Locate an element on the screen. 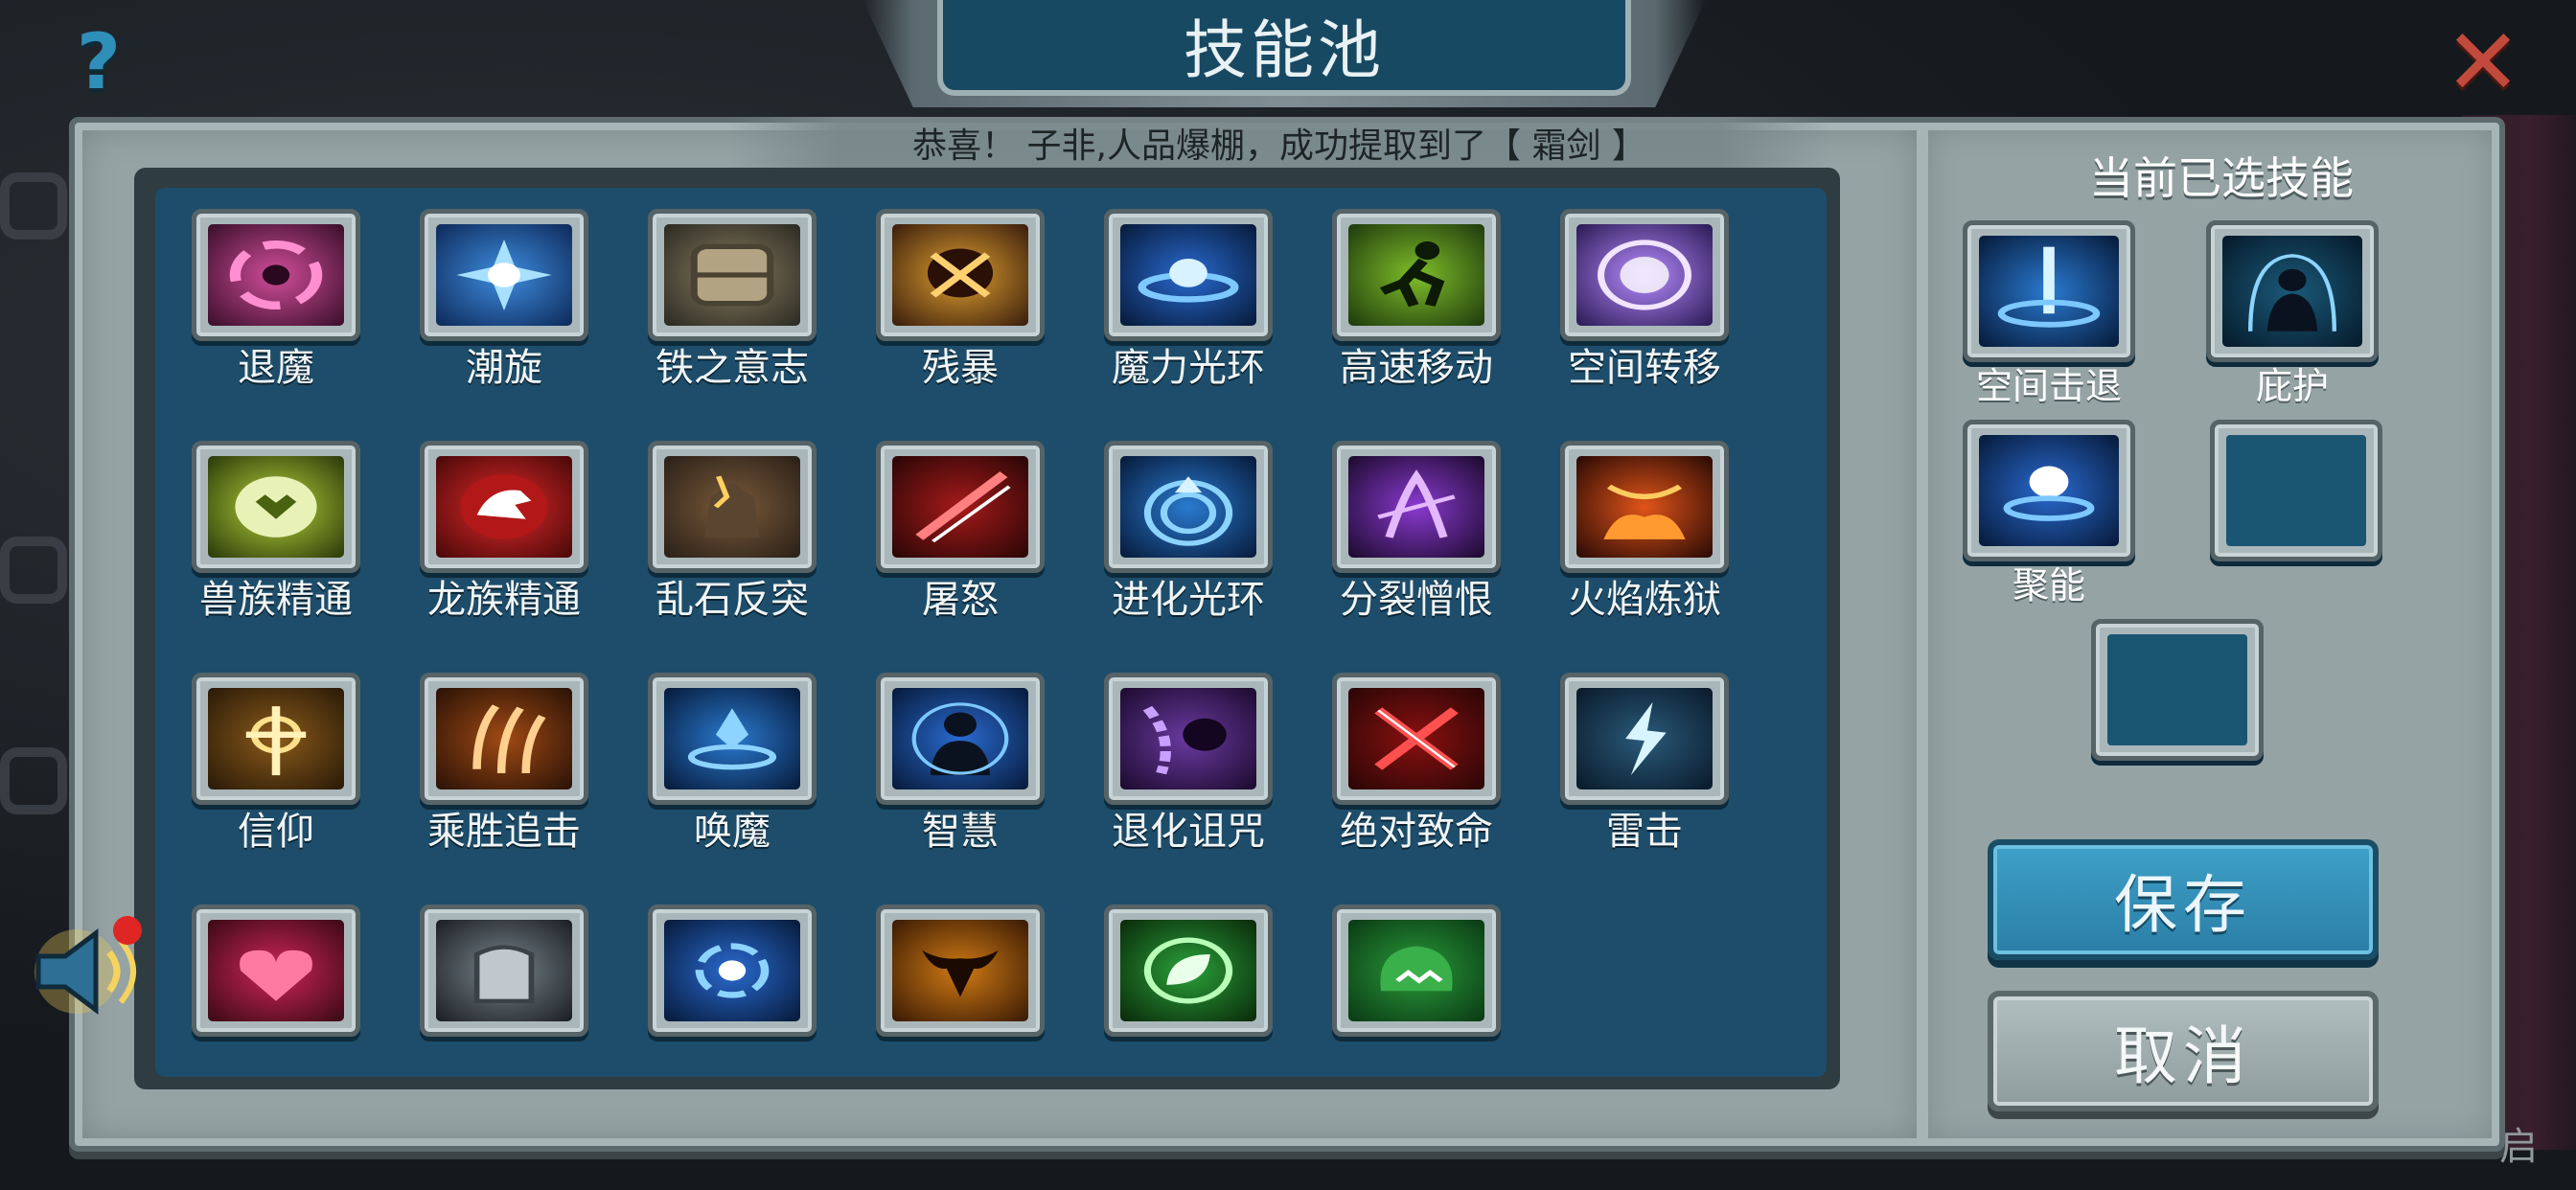 The width and height of the screenshot is (2576, 1190). skill-slot: 兽族精通 is located at coordinates (263, 521).